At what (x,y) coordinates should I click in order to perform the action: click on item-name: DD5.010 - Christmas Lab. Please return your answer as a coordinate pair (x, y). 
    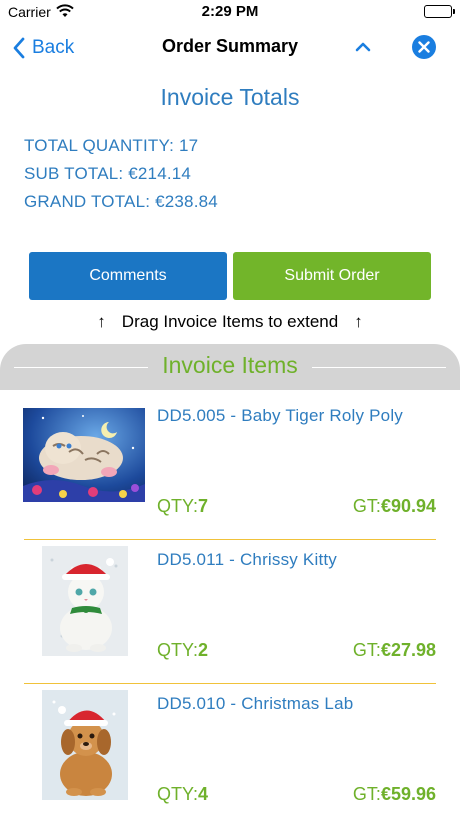
    Looking at the image, I should click on (255, 703).